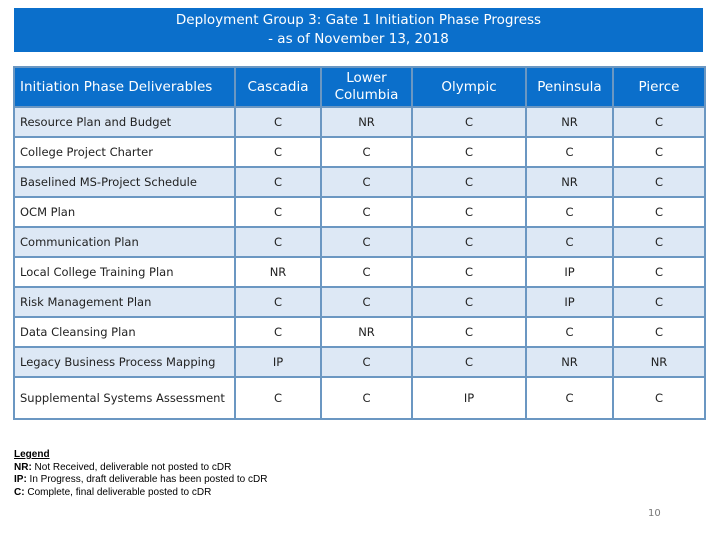 This screenshot has height=540, width=720. I want to click on table-row: Data Cleansing Plan C NR C C C, so click(359, 332).